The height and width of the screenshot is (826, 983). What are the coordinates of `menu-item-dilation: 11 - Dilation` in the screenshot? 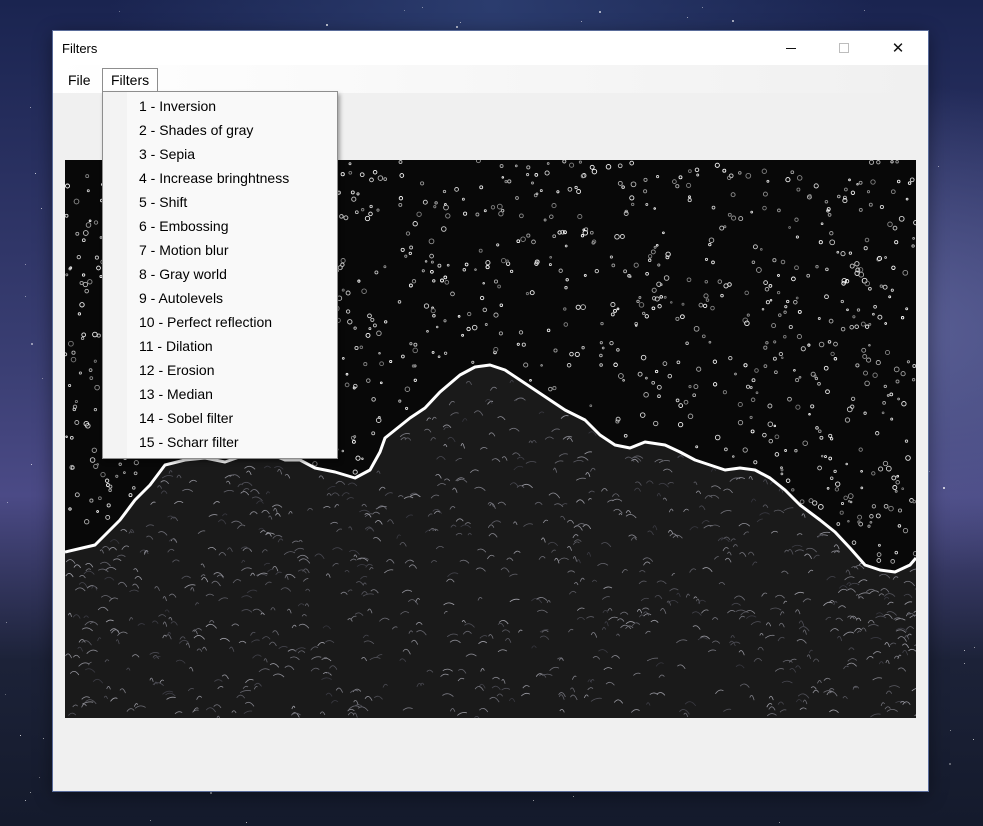 It's located at (220, 346).